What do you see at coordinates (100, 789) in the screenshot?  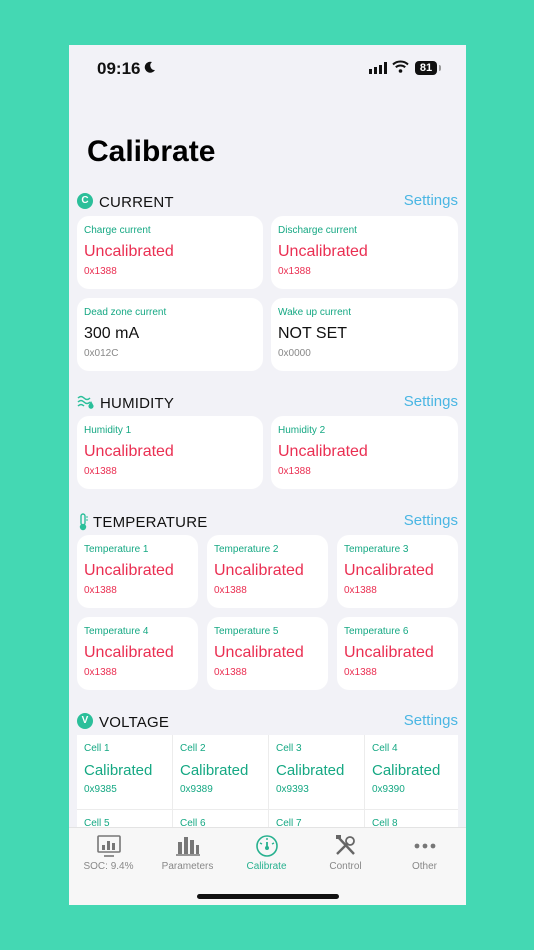 I see `cell-hex: 0x9385` at bounding box center [100, 789].